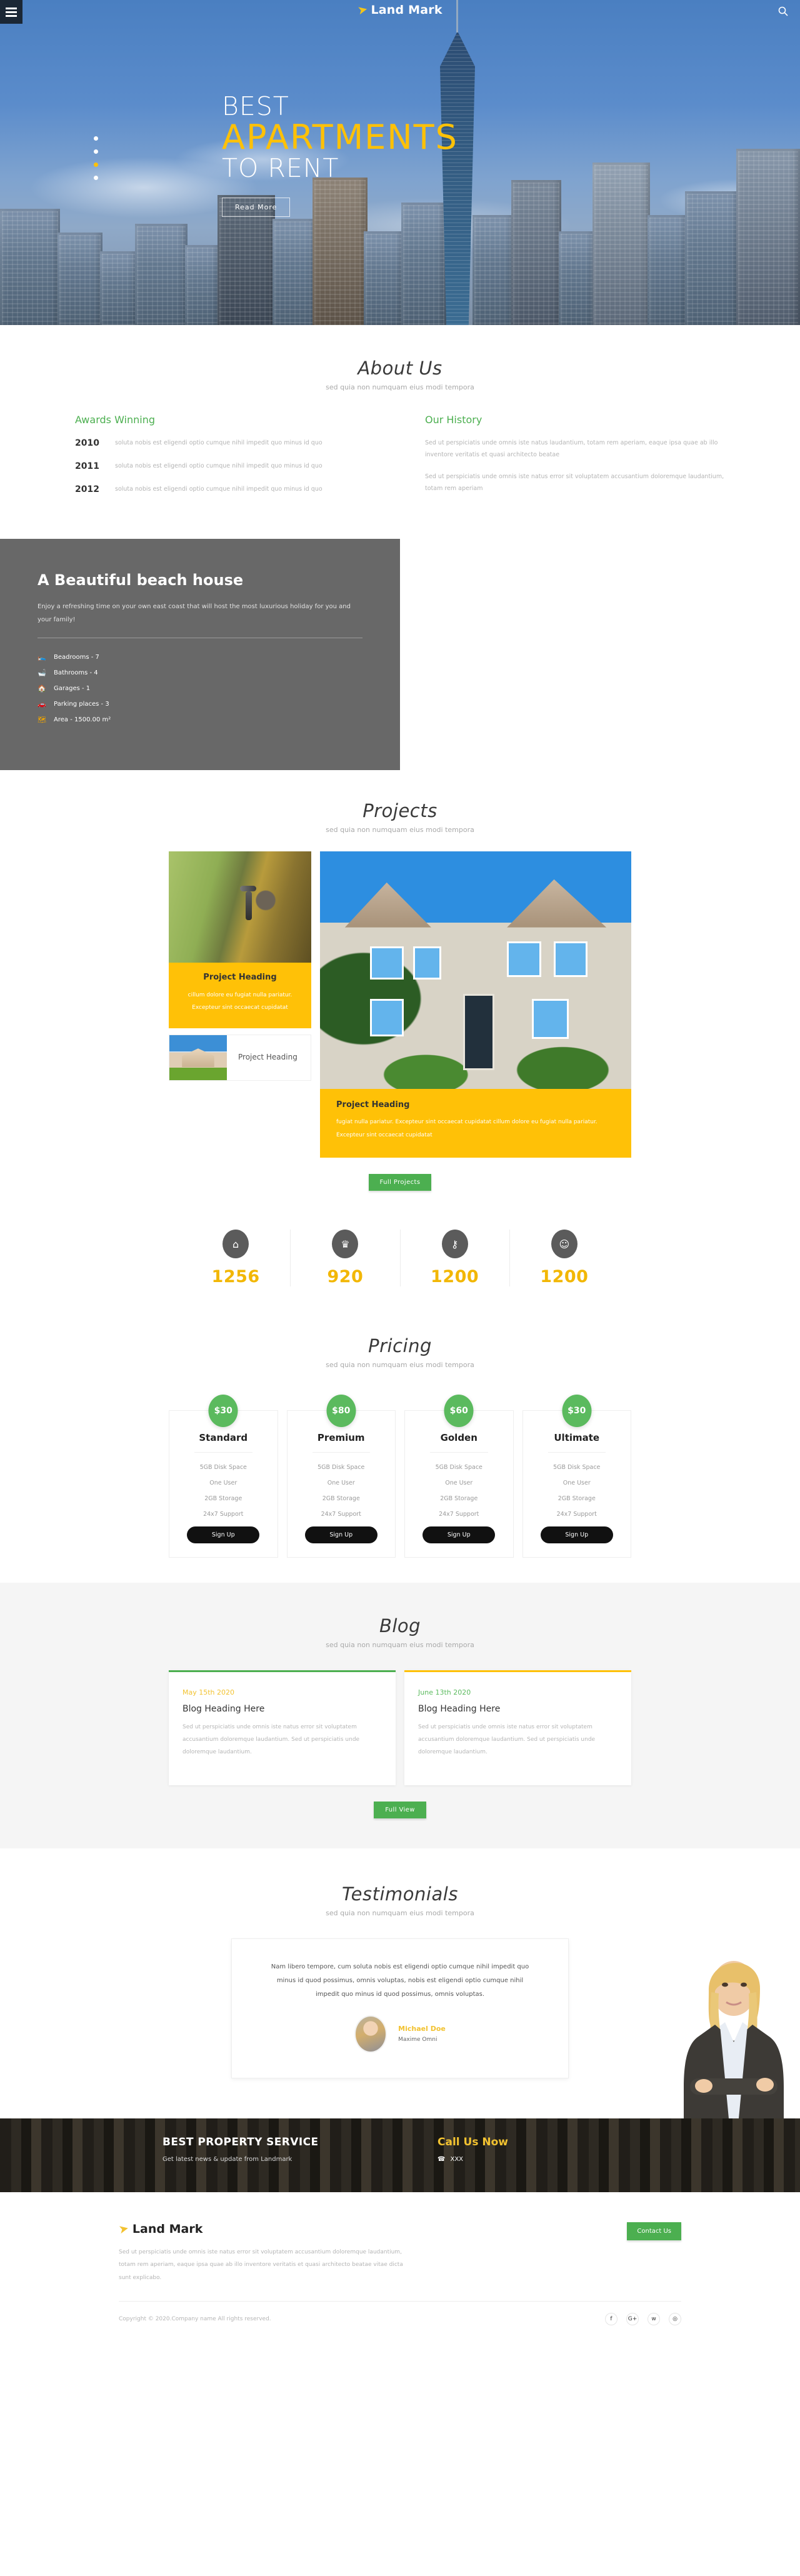 The width and height of the screenshot is (800, 2576). What do you see at coordinates (200, 673) in the screenshot?
I see `feature-item: 🛁 Bathrooms - 4` at bounding box center [200, 673].